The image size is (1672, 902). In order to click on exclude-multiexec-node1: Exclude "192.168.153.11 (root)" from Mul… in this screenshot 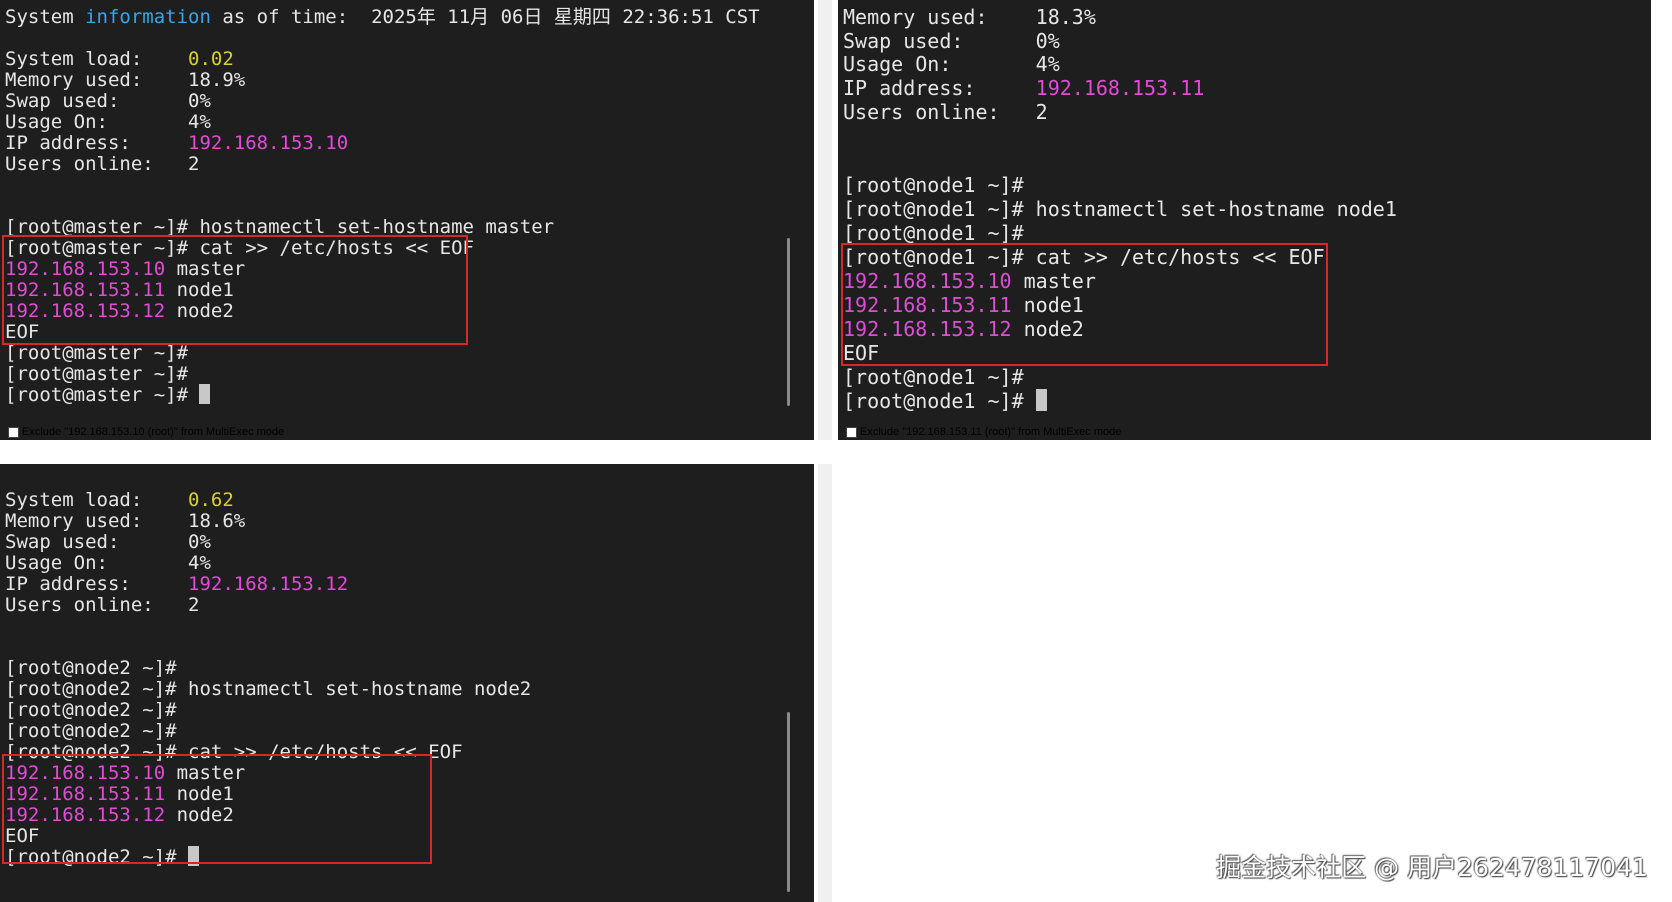, I will do `click(983, 432)`.